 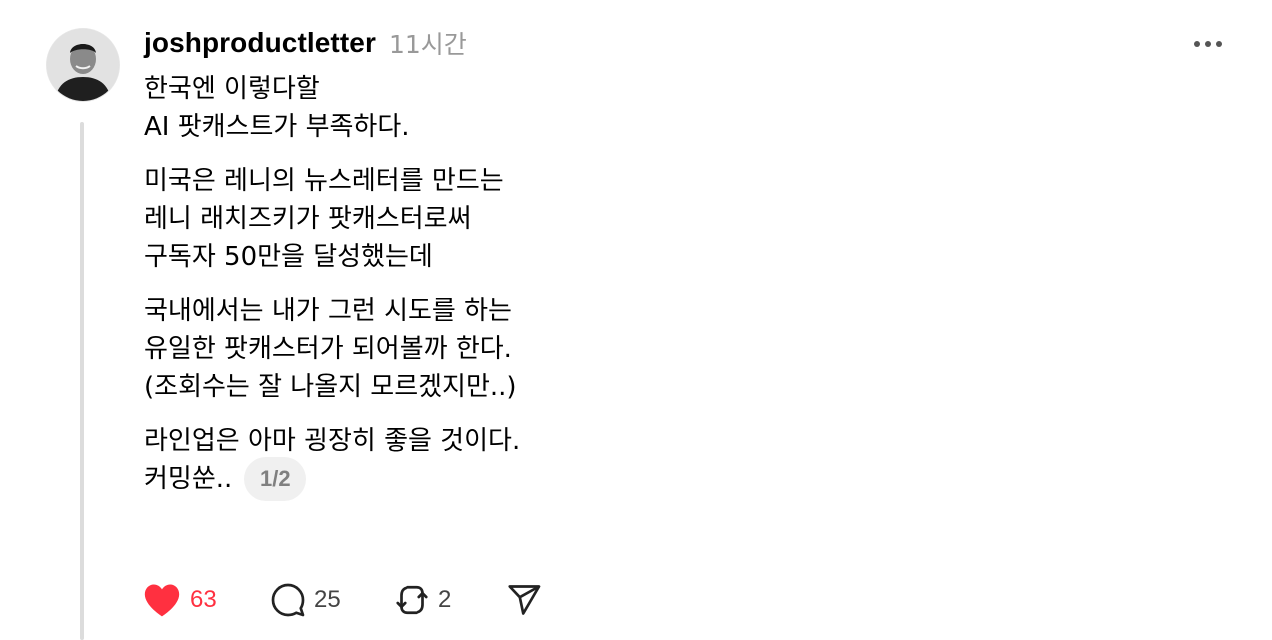 I want to click on action-bar: 63 25 2, so click(x=342, y=600).